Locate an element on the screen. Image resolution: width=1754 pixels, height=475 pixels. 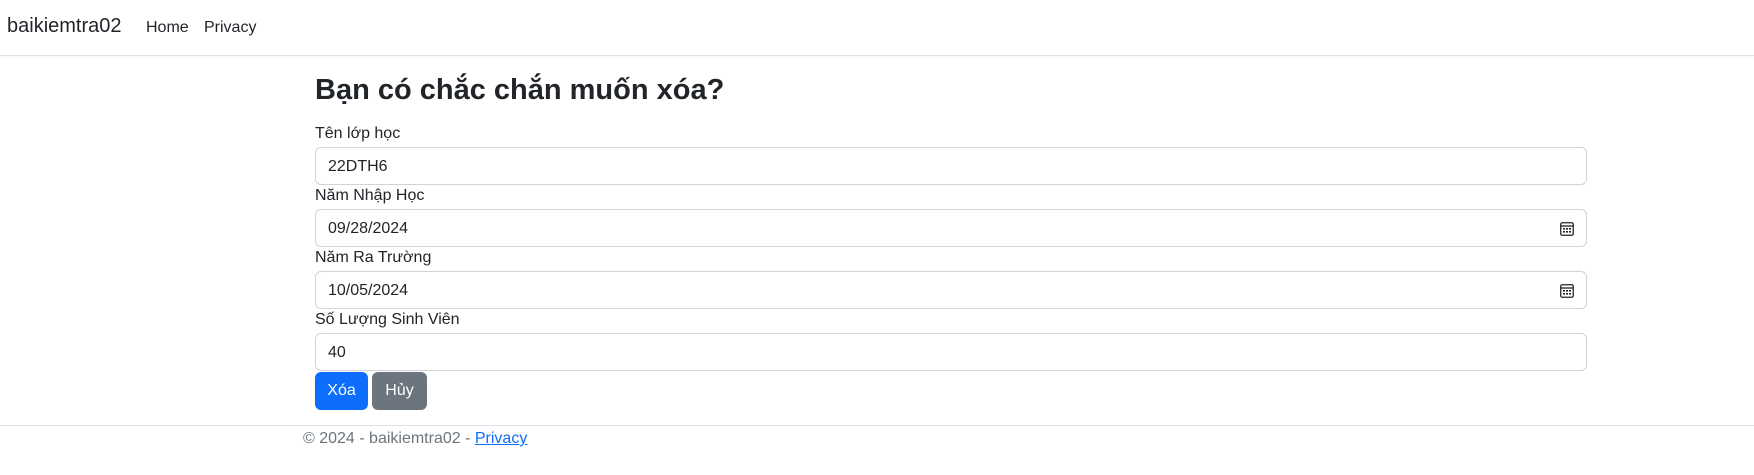
start-year-field: 09/28/2024 is located at coordinates (951, 228).